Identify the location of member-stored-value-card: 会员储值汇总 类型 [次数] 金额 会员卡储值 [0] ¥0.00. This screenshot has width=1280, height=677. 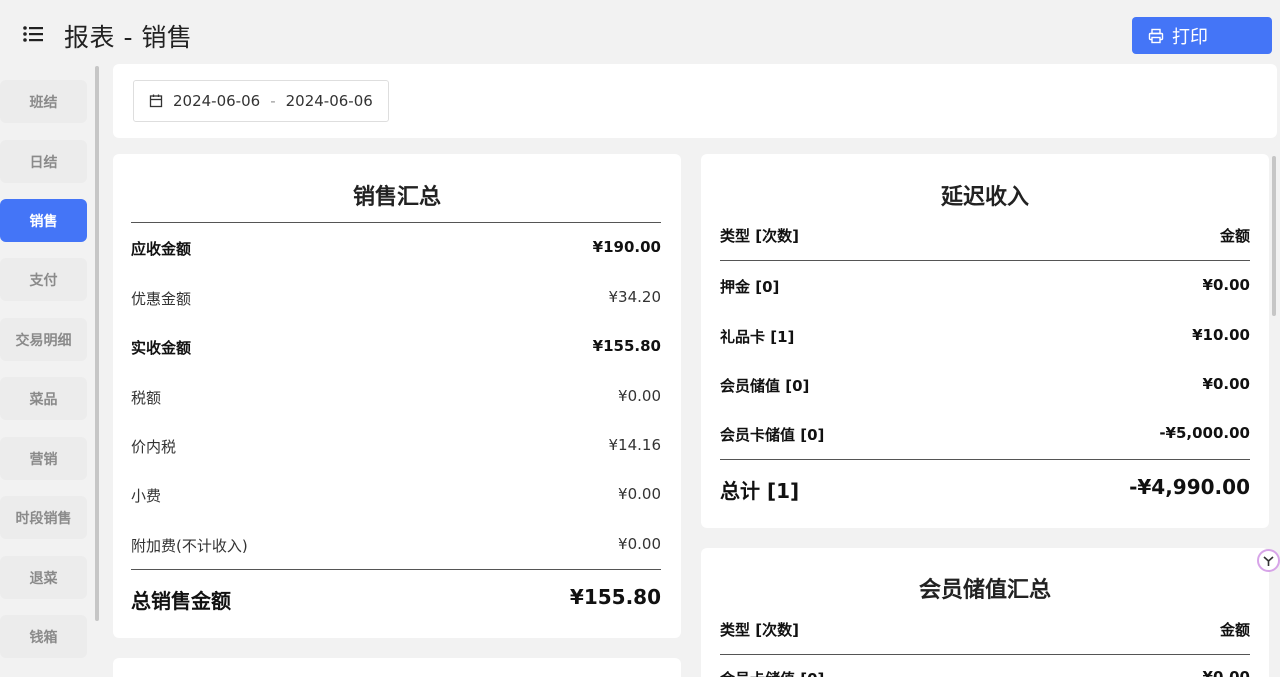
(985, 612).